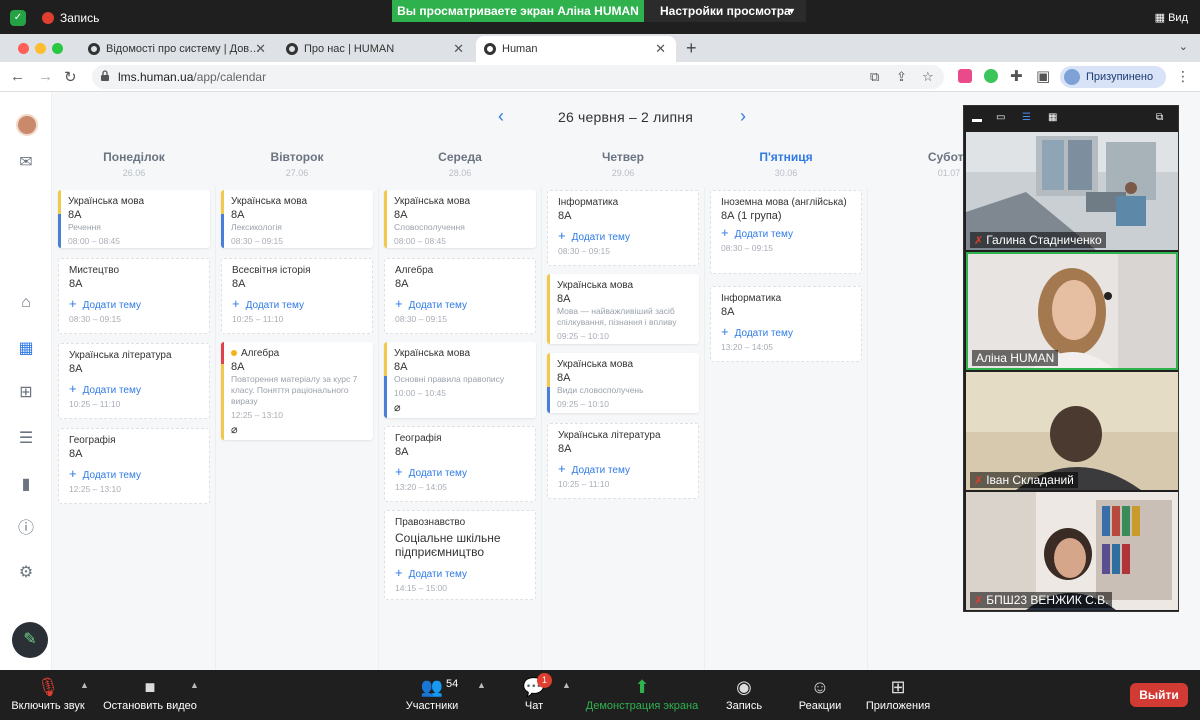  Describe the element at coordinates (820, 694) in the screenshot. I see `reactions-button: ☺ Реакции` at that location.